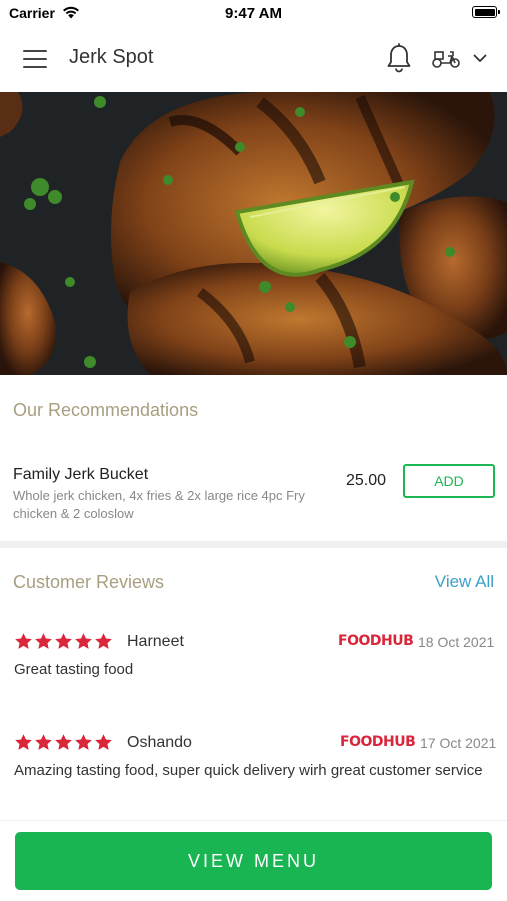  I want to click on add-button: ADD, so click(449, 481).